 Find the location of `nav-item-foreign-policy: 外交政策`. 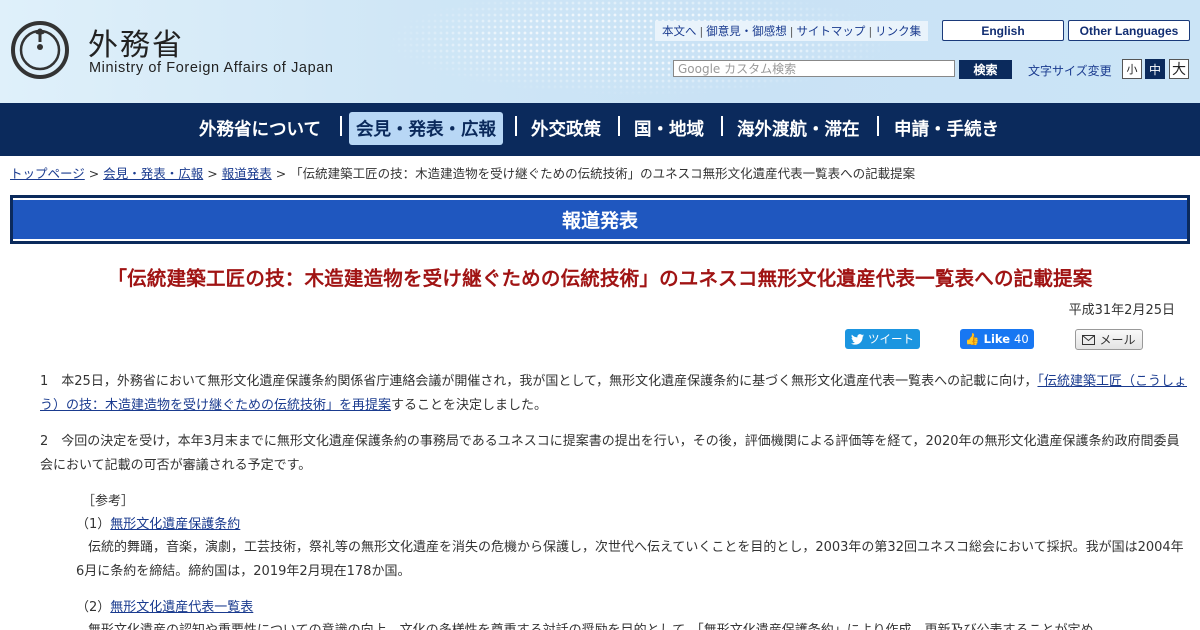

nav-item-foreign-policy: 外交政策 is located at coordinates (566, 128).